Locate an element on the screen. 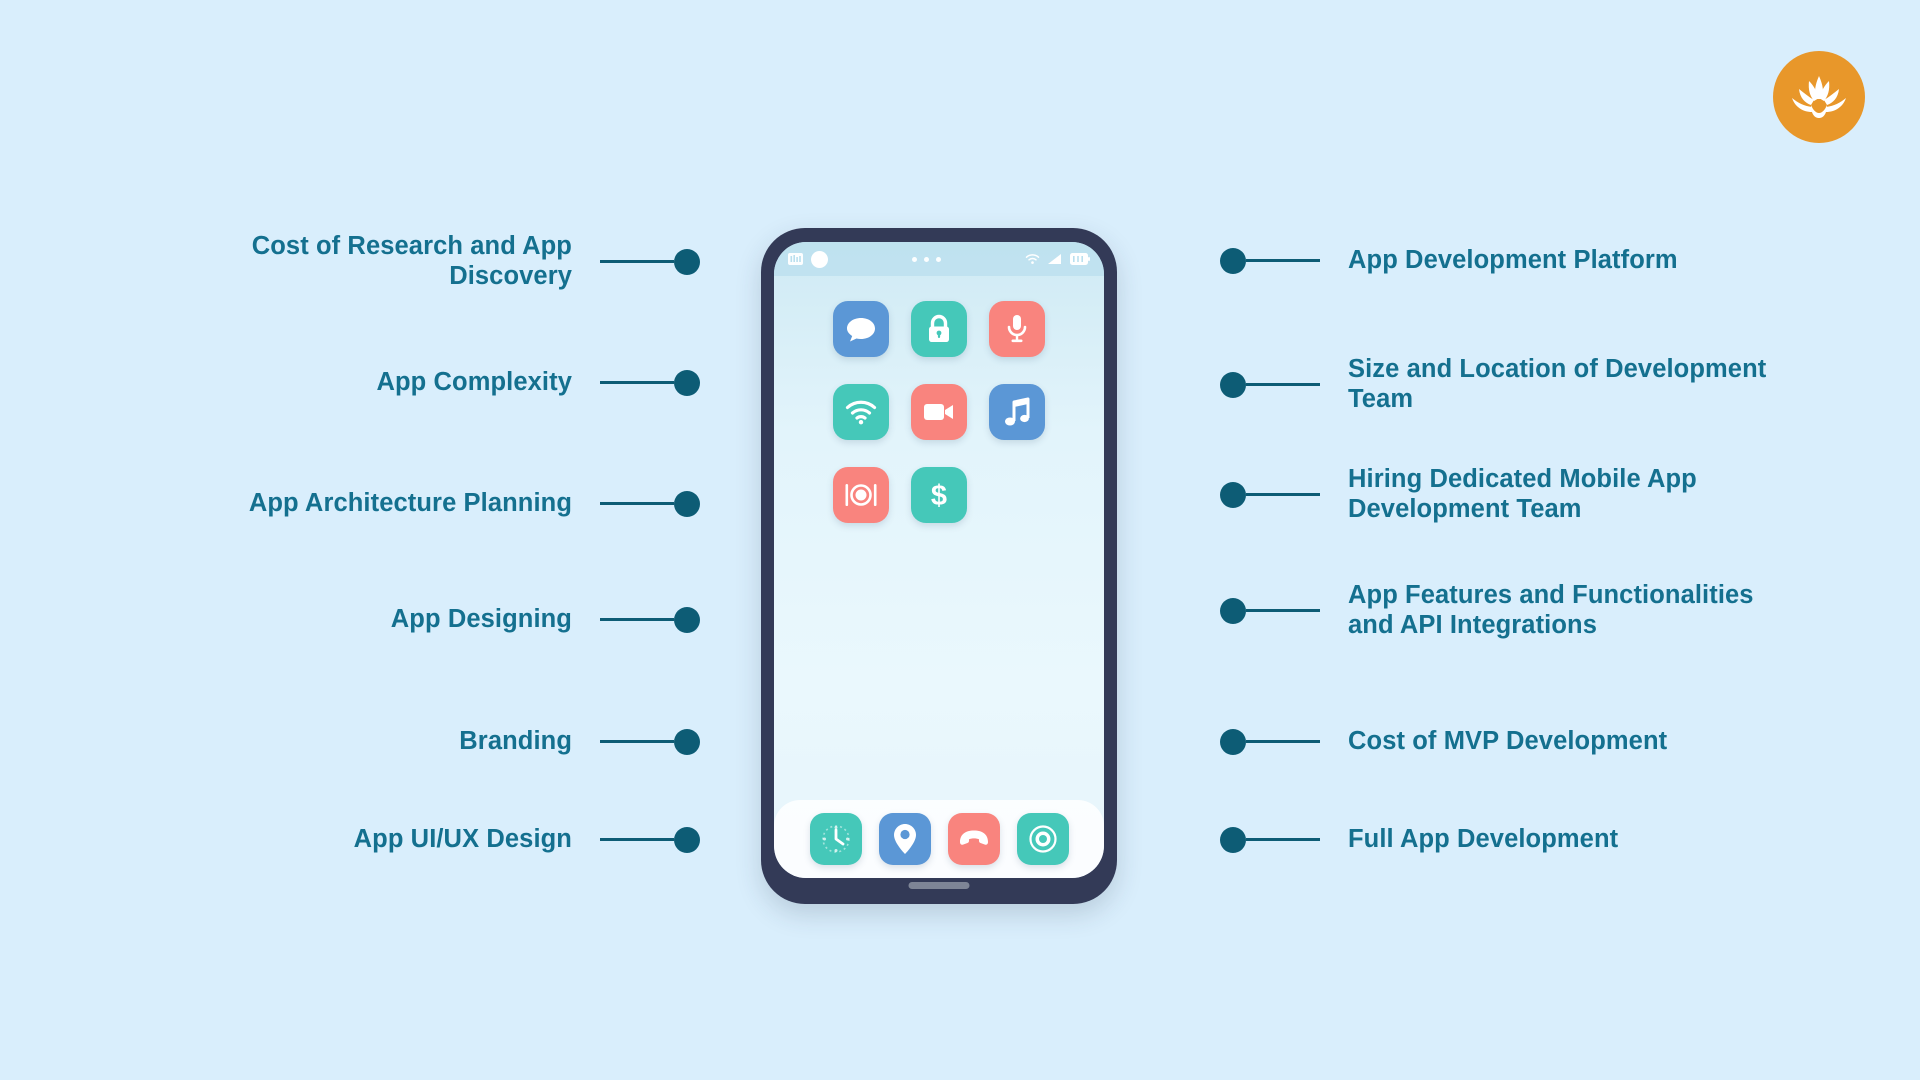  dining-plate-icon is located at coordinates (861, 495).